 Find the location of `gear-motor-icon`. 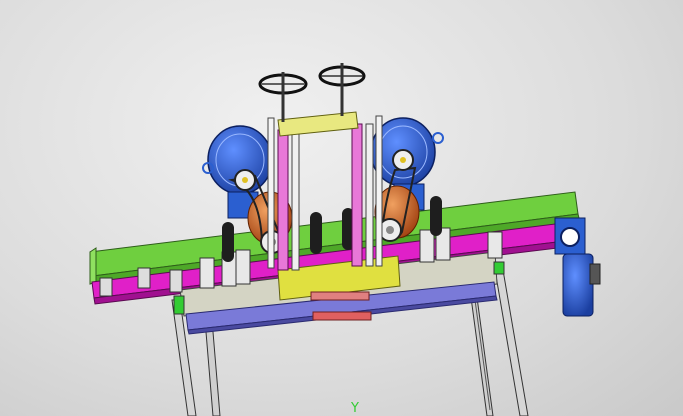

gear-motor-icon is located at coordinates (577, 267).